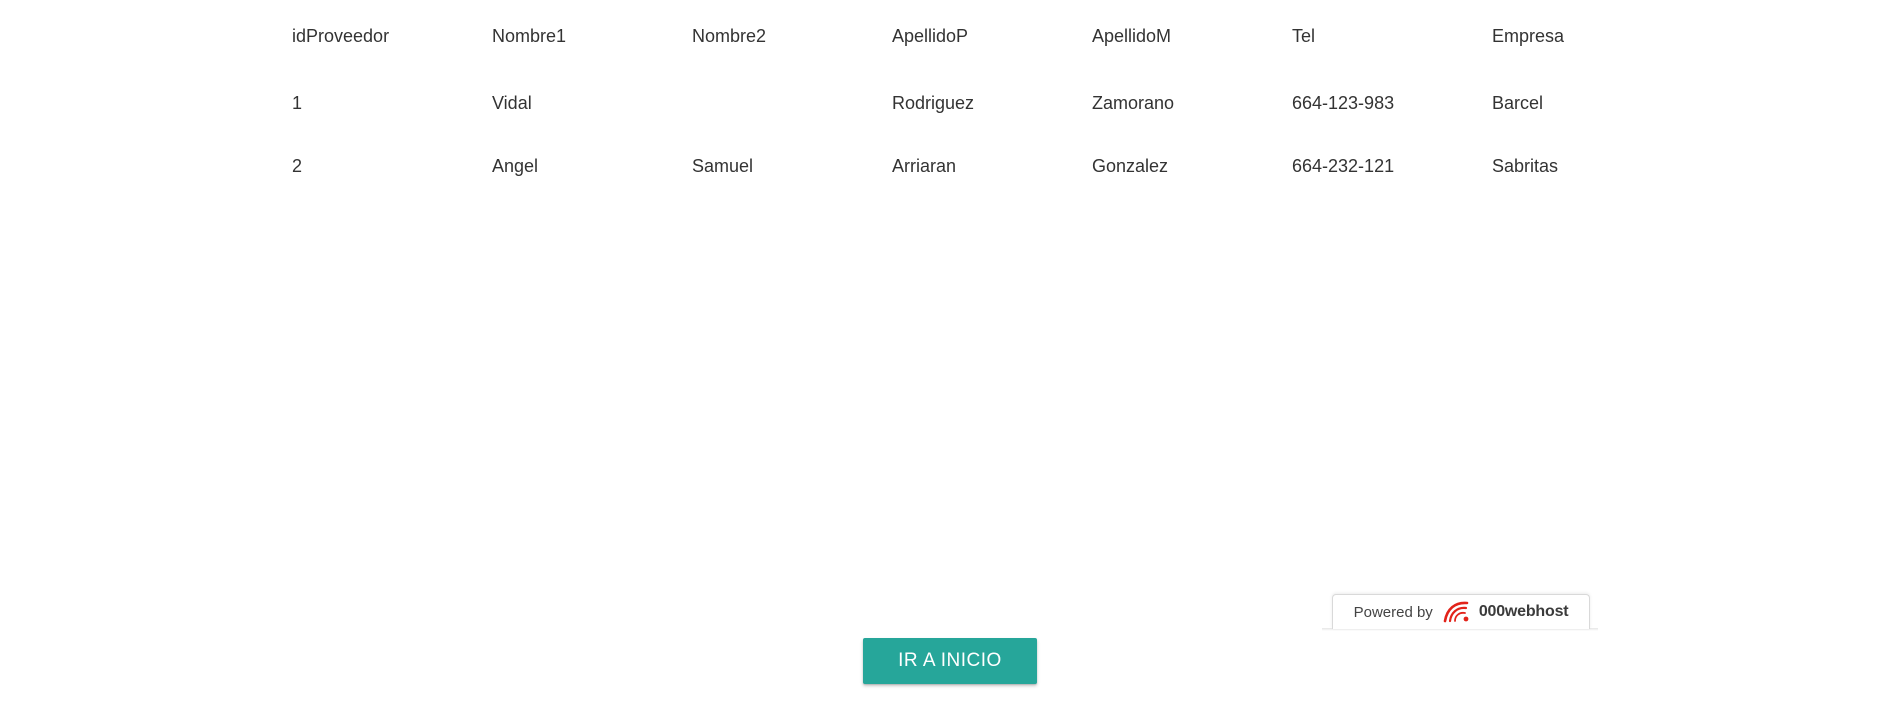 The width and height of the screenshot is (1898, 703). Describe the element at coordinates (1132, 35) in the screenshot. I see `column-header-apellidom: ApellidoM` at that location.